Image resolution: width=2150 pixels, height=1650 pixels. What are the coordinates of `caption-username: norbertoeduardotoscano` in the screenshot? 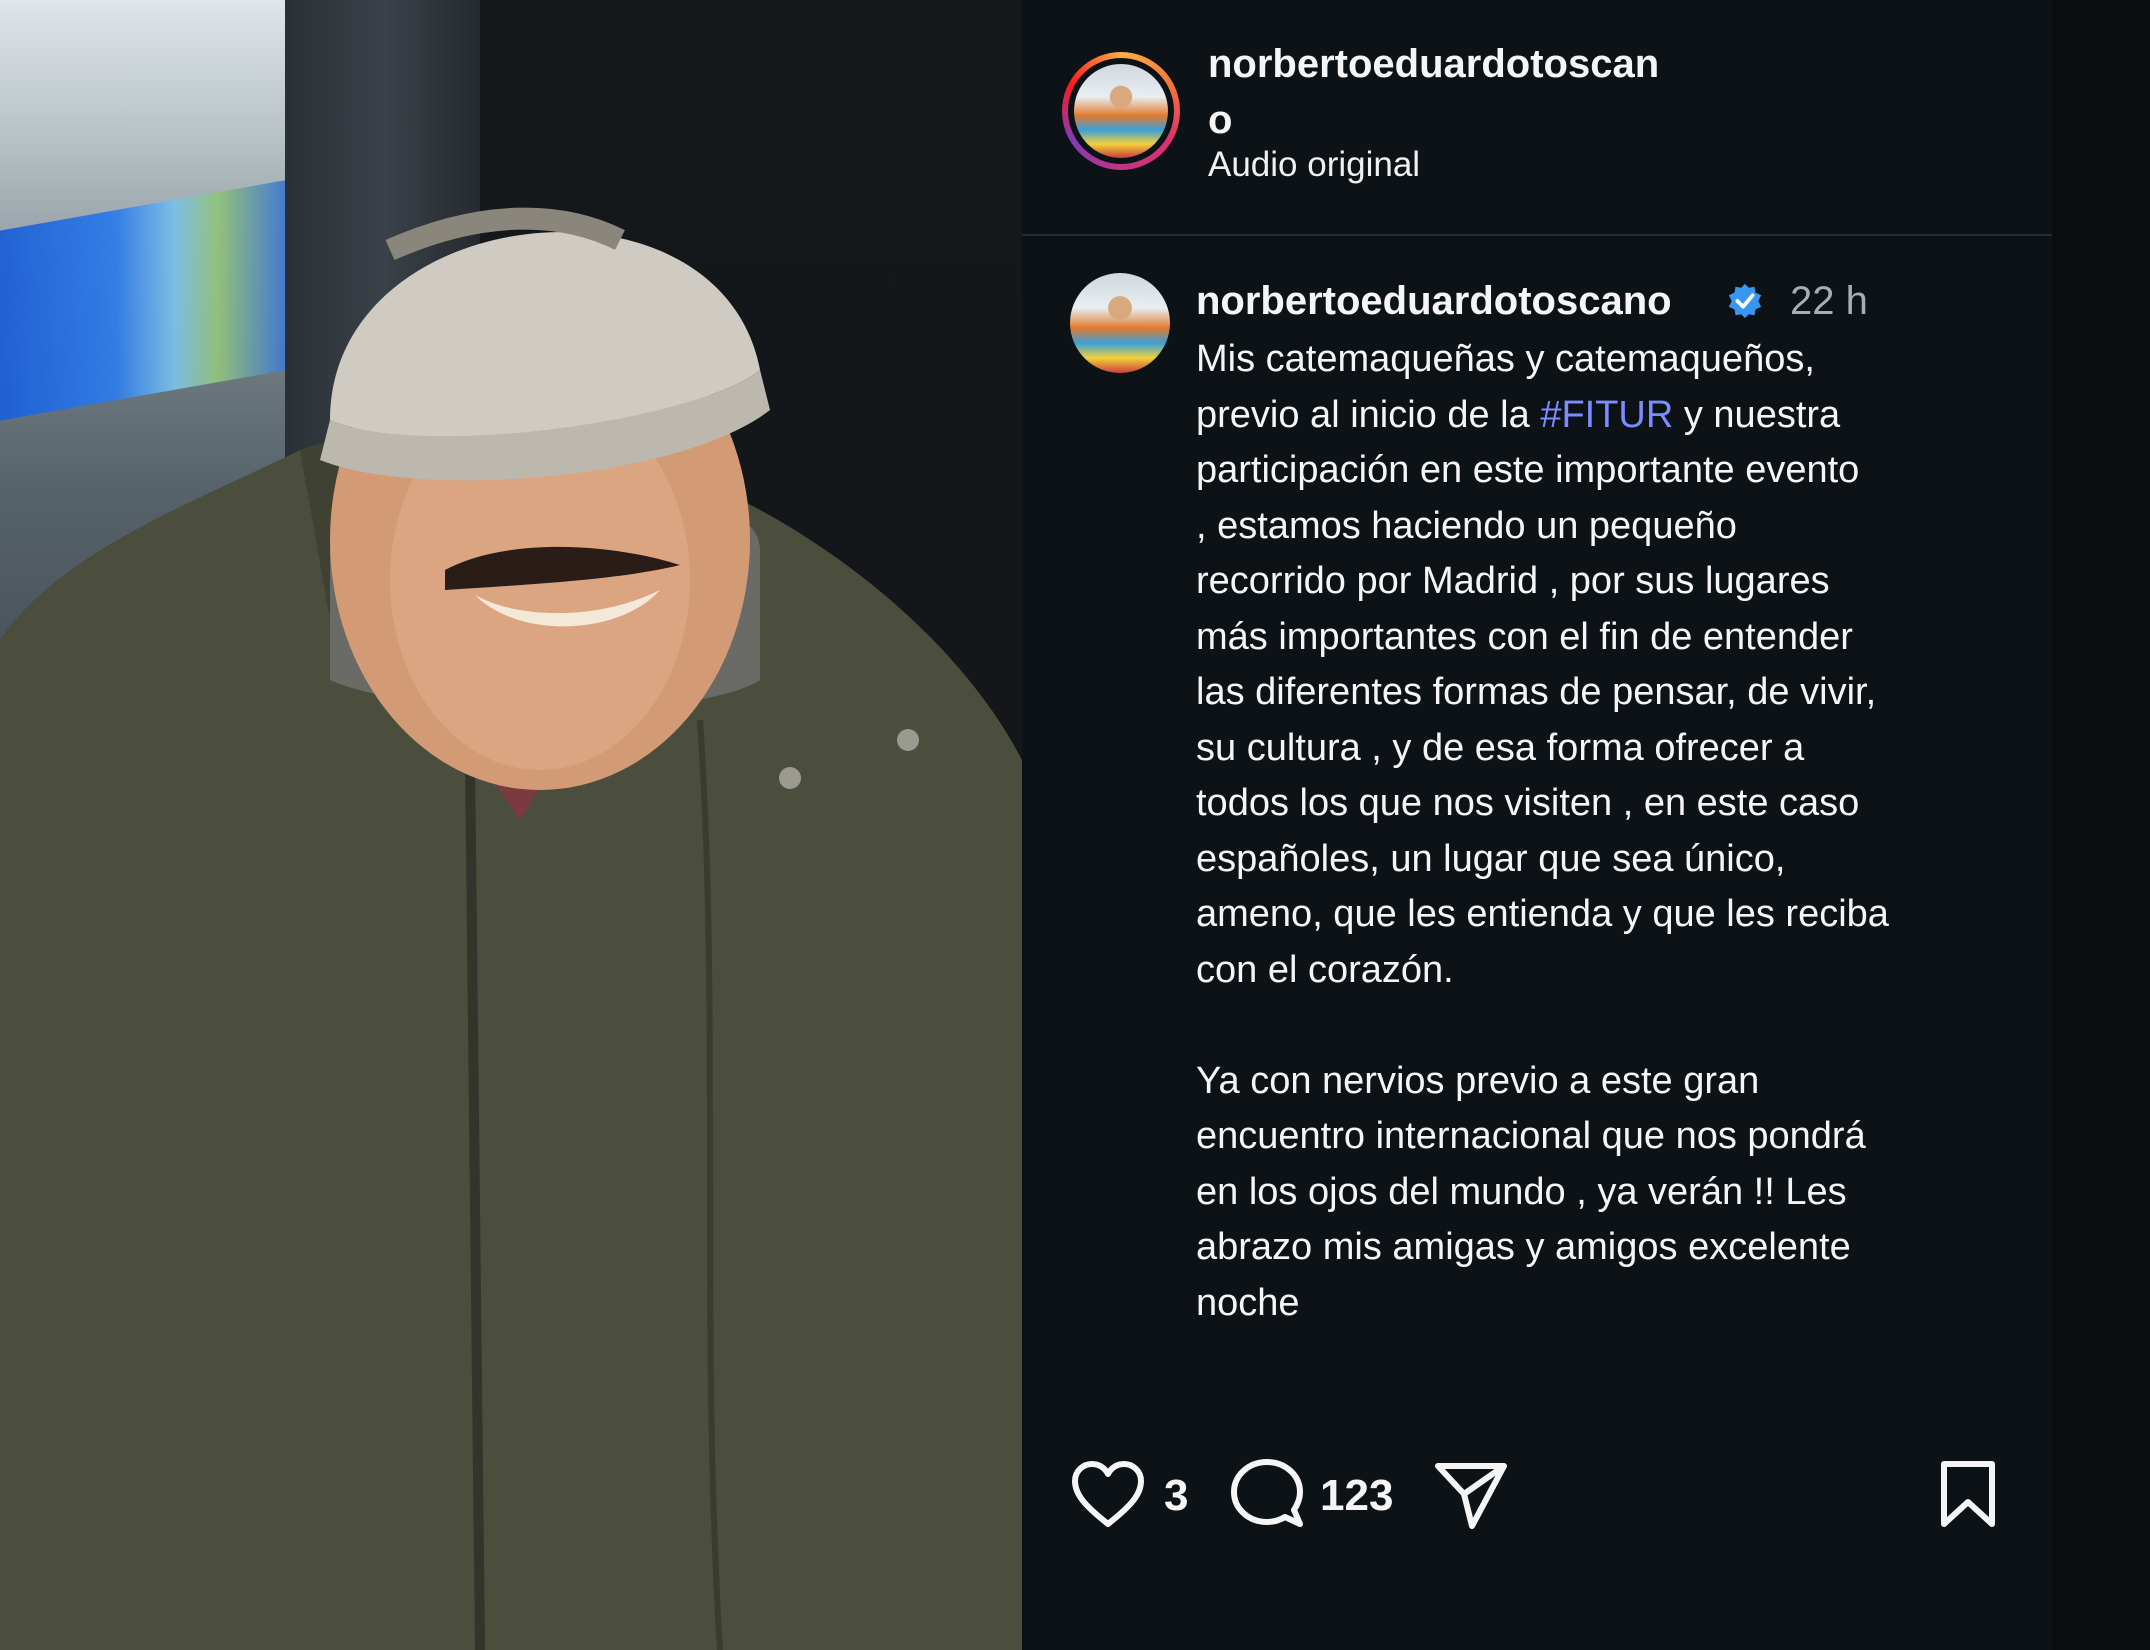 It's located at (1434, 301).